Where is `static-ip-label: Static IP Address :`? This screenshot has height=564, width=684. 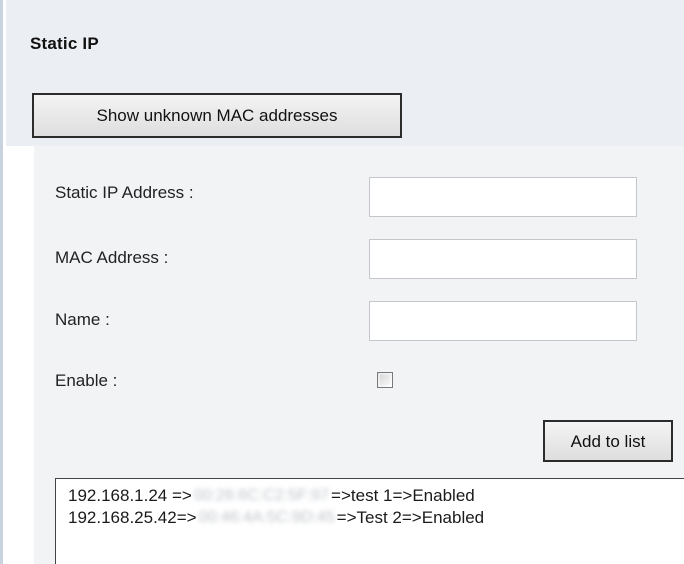
static-ip-label: Static IP Address : is located at coordinates (124, 192).